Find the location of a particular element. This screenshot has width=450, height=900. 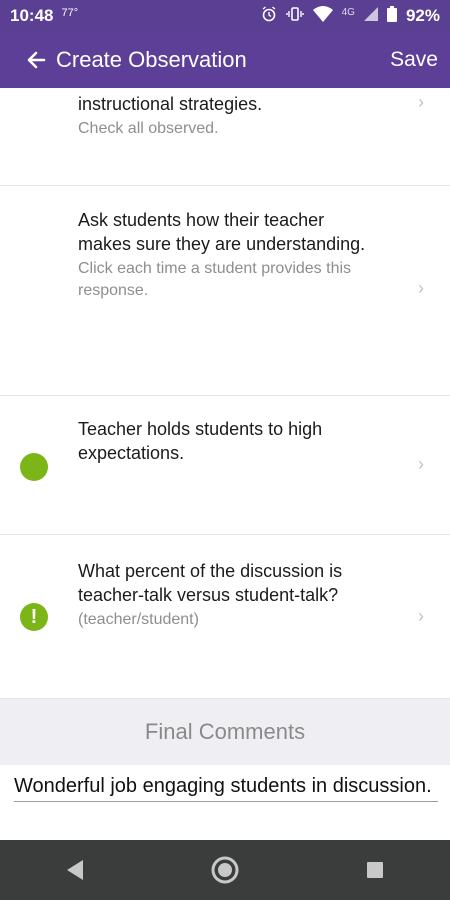

signal-icon is located at coordinates (370, 16).